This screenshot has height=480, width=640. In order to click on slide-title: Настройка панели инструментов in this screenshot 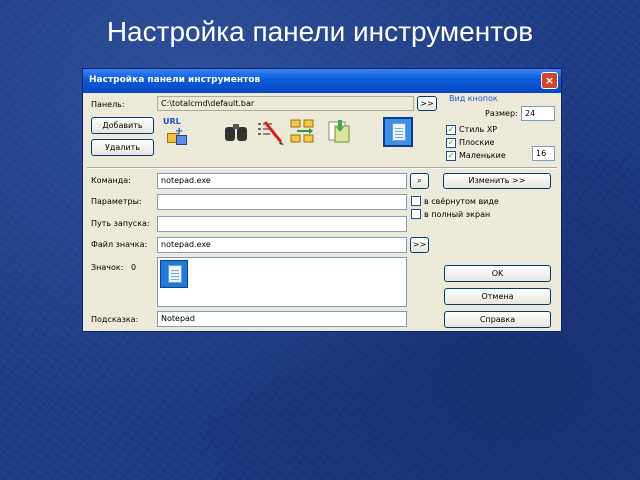, I will do `click(320, 31)`.